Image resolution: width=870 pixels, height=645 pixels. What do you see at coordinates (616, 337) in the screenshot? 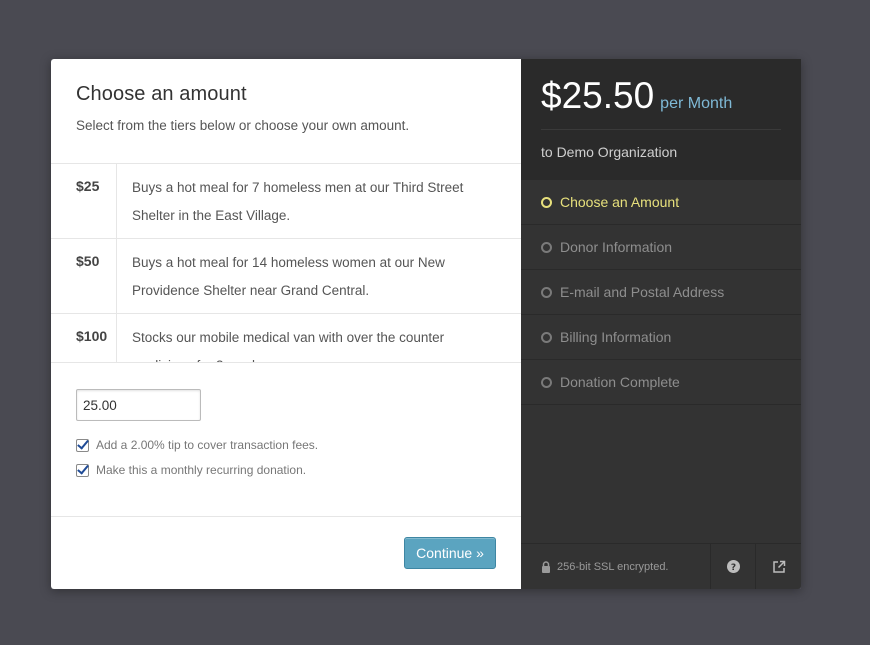
I see `step-label: Billing Information` at bounding box center [616, 337].